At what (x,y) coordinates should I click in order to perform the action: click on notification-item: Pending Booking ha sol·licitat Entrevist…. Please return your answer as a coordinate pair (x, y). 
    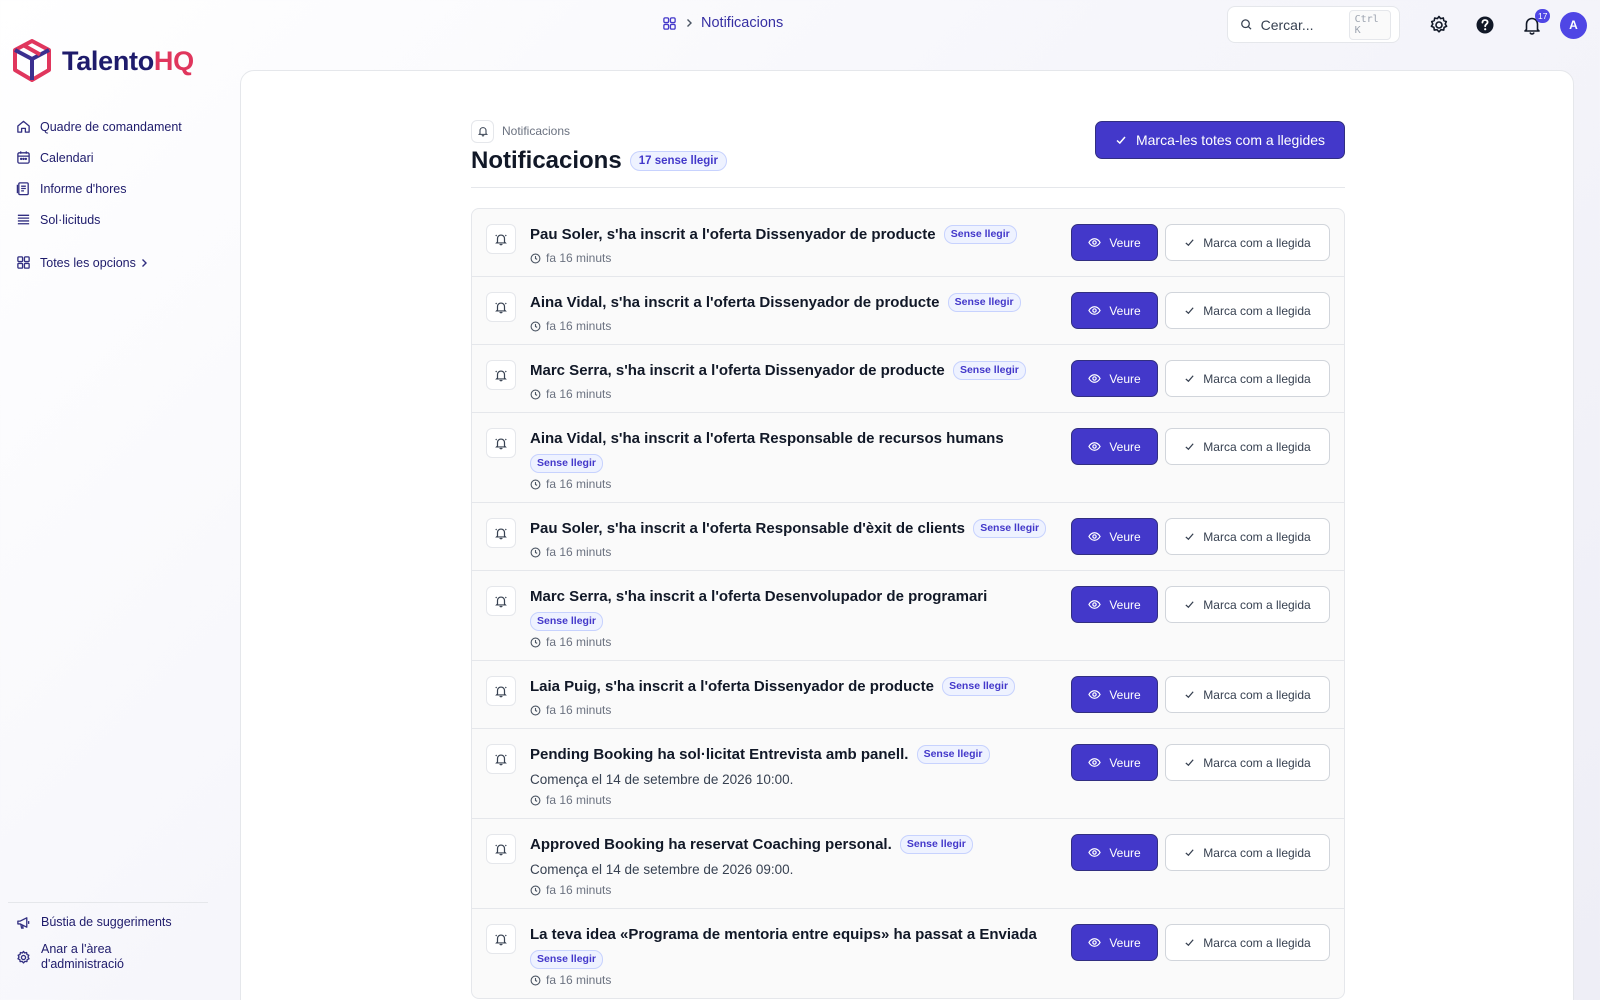
    Looking at the image, I should click on (908, 773).